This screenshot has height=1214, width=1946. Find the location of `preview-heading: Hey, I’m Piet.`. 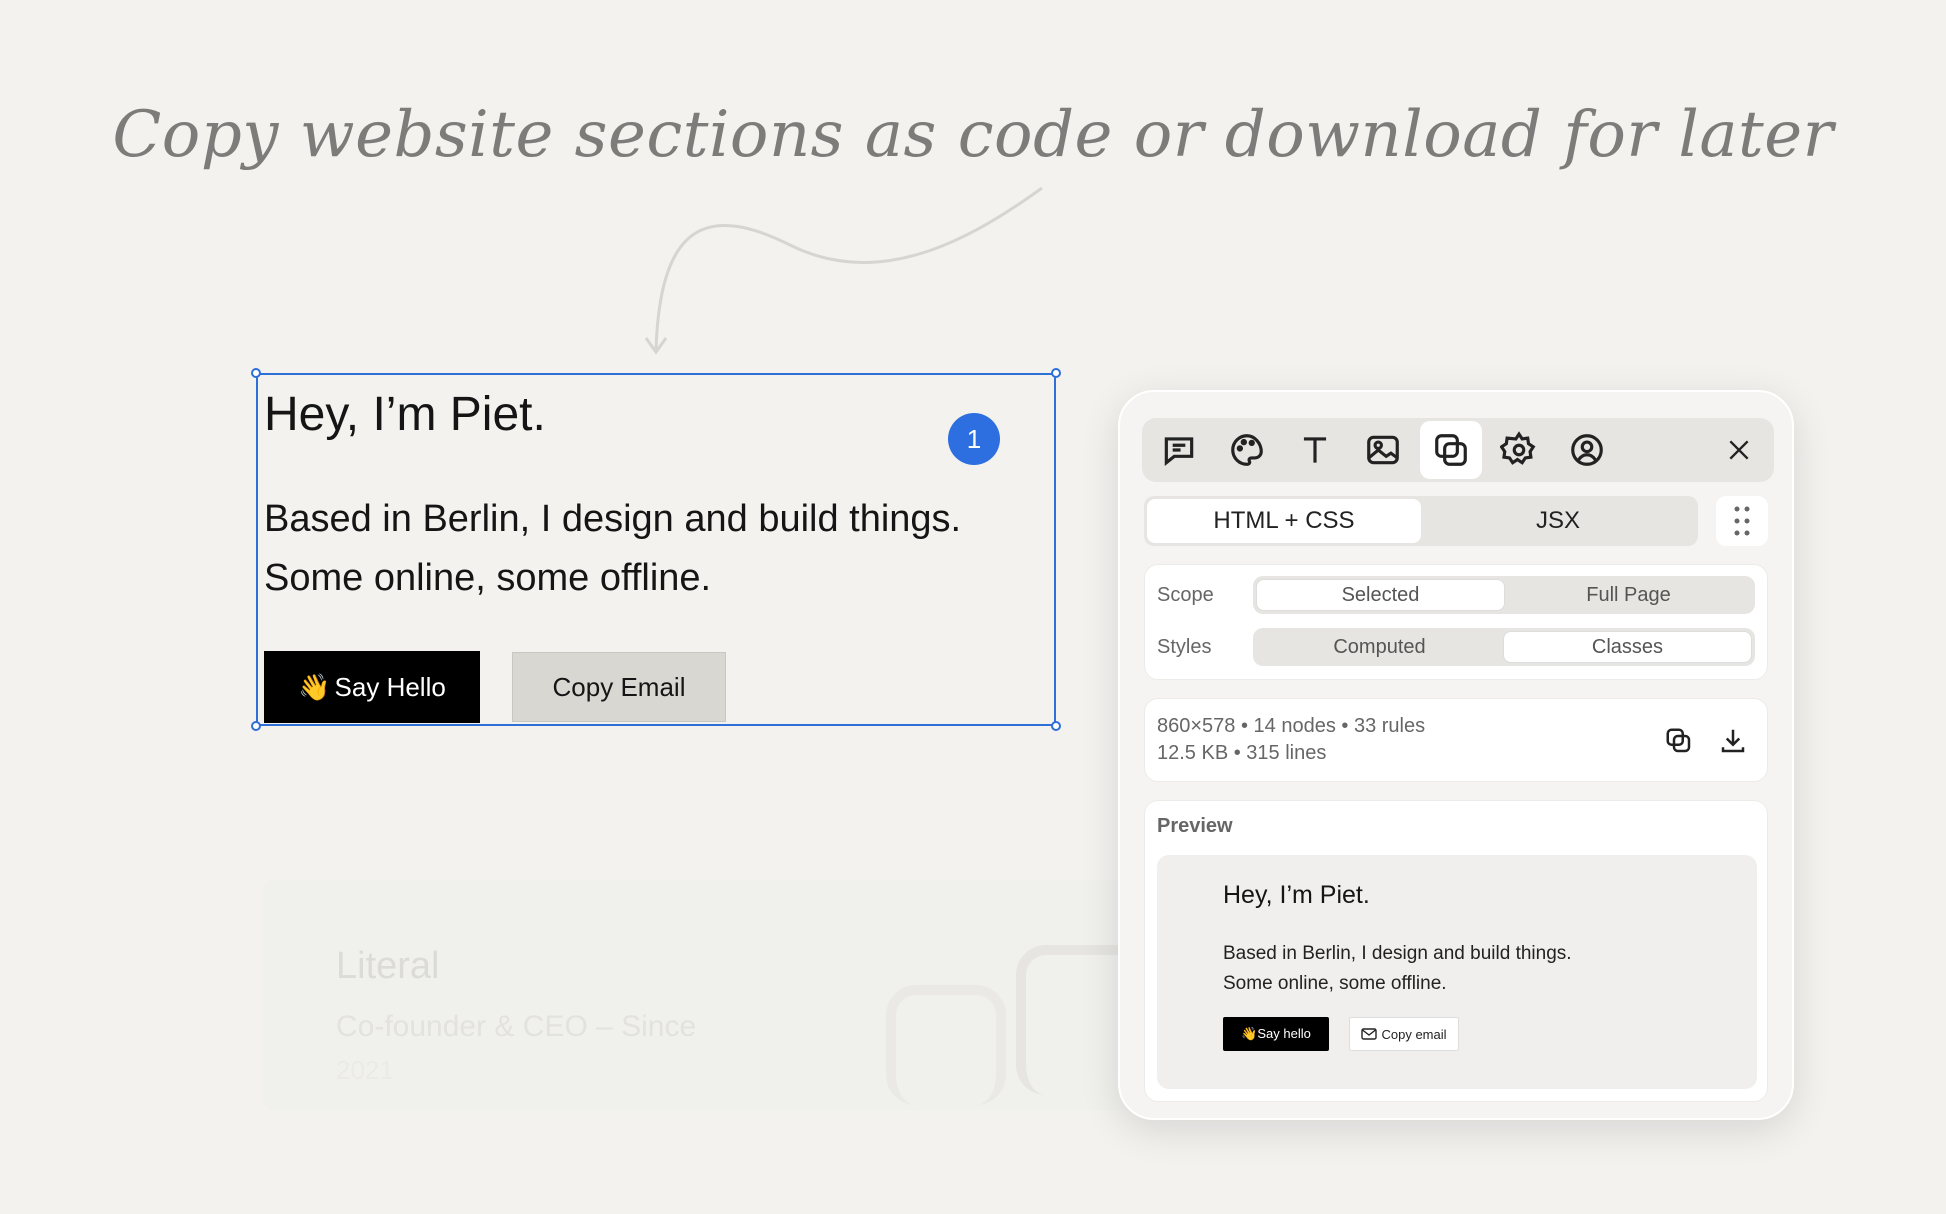

preview-heading: Hey, I’m Piet. is located at coordinates (1296, 895).